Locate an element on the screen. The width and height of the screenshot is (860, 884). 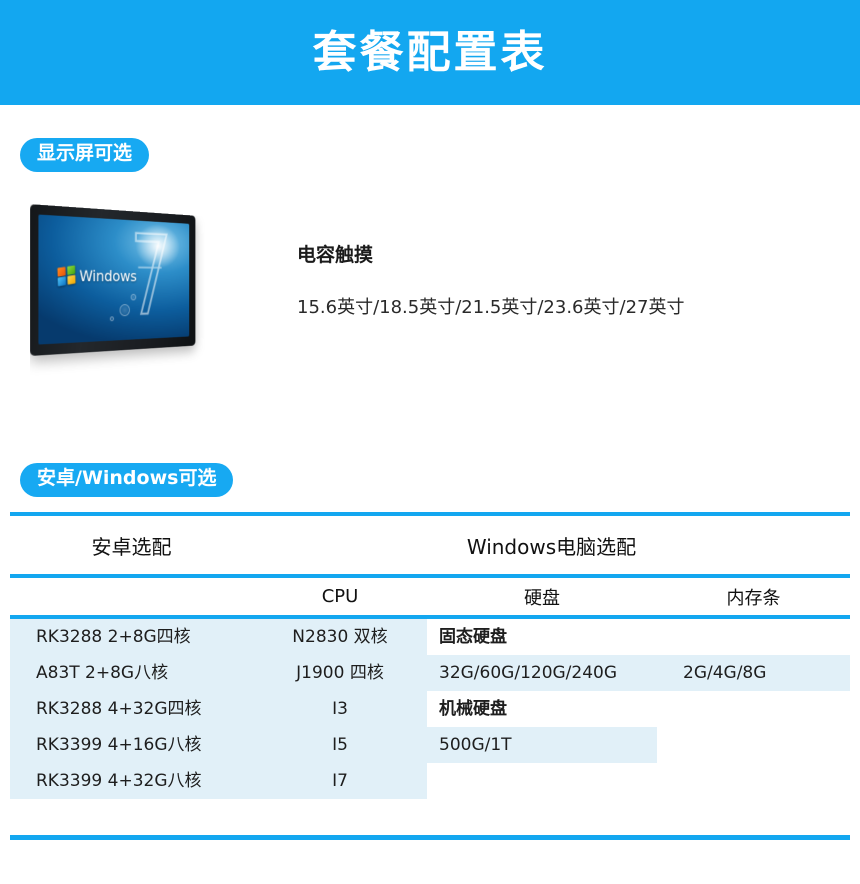
windows-wordmark: Windows is located at coordinates (108, 275).